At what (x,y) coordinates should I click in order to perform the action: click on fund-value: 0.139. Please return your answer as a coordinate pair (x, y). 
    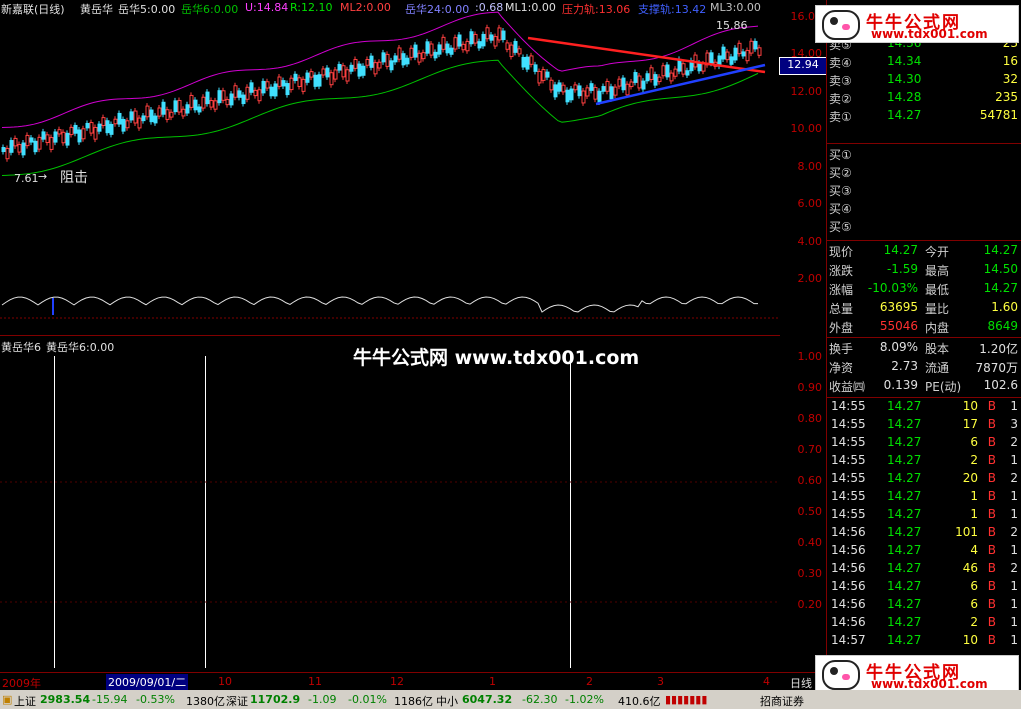
    Looking at the image, I should click on (900, 385).